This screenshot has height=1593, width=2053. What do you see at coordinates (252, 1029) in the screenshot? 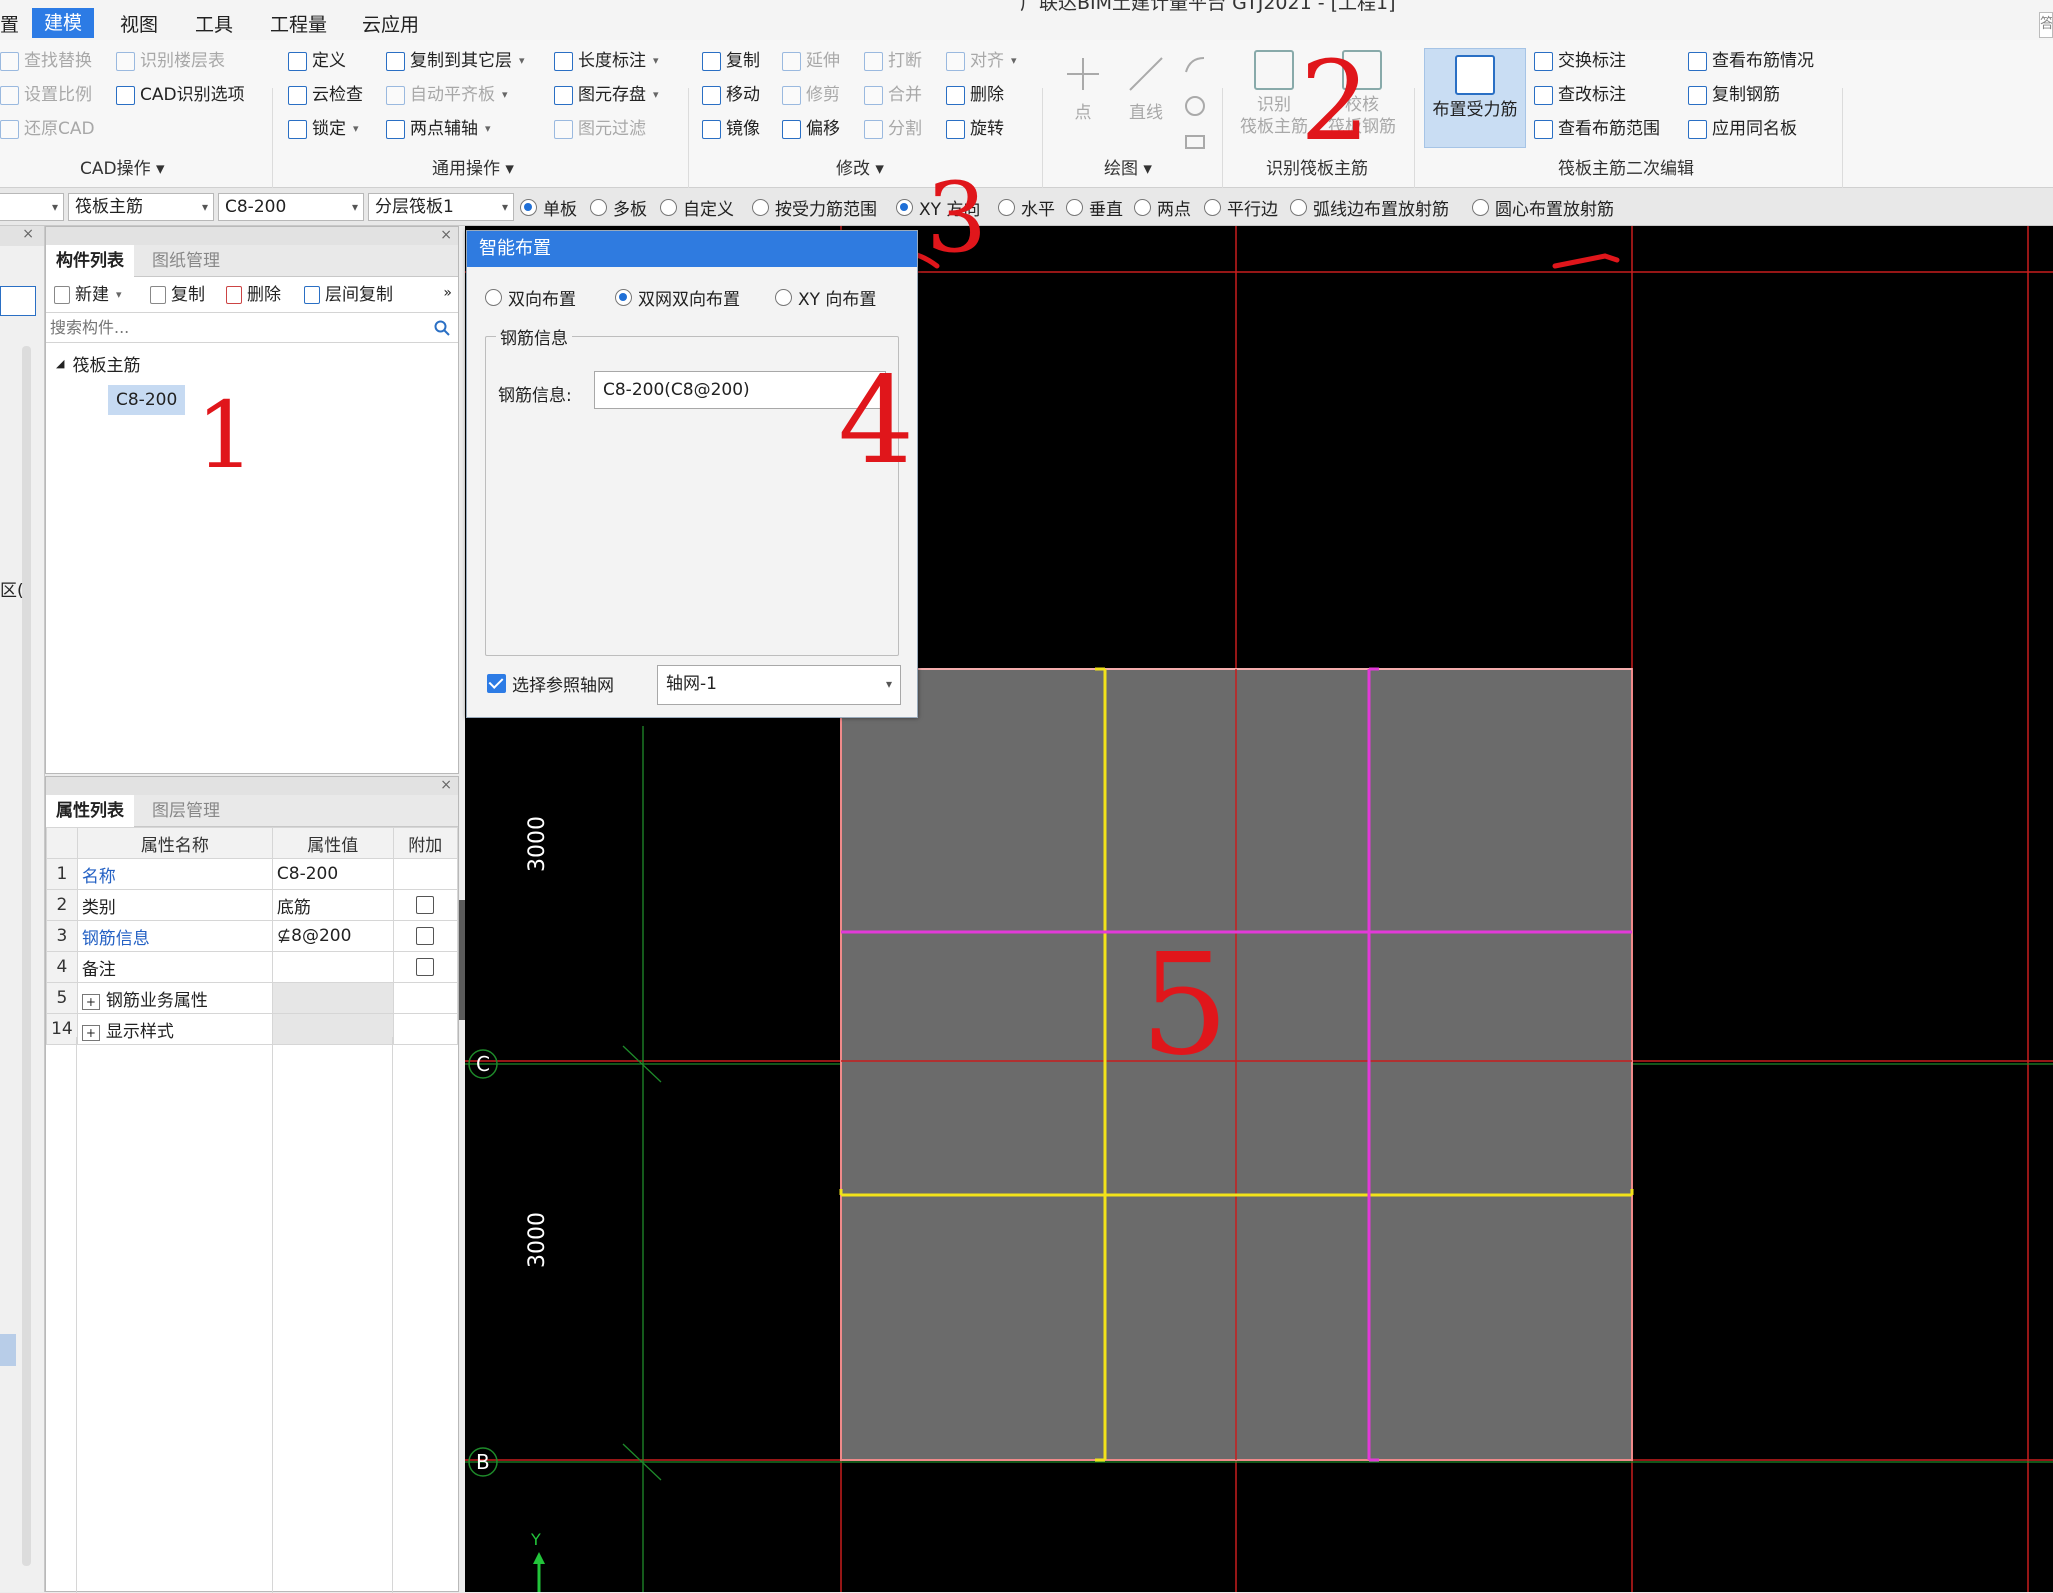
I see `table-row: 14 + 显示样式` at bounding box center [252, 1029].